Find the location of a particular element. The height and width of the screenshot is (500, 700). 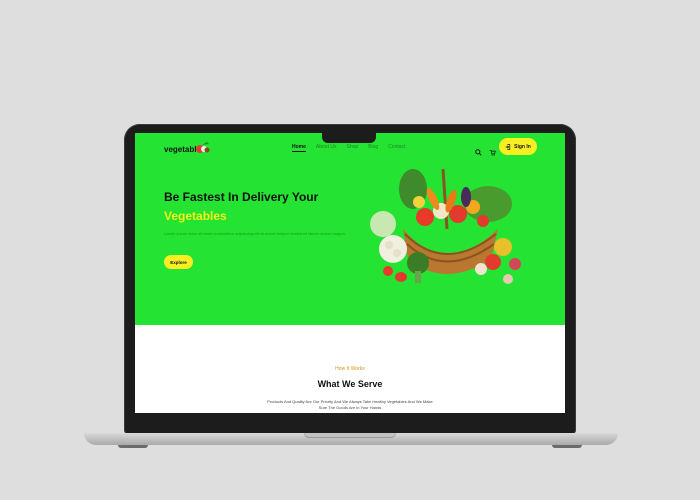

section-eyebrow: How It Works is located at coordinates (350, 369).